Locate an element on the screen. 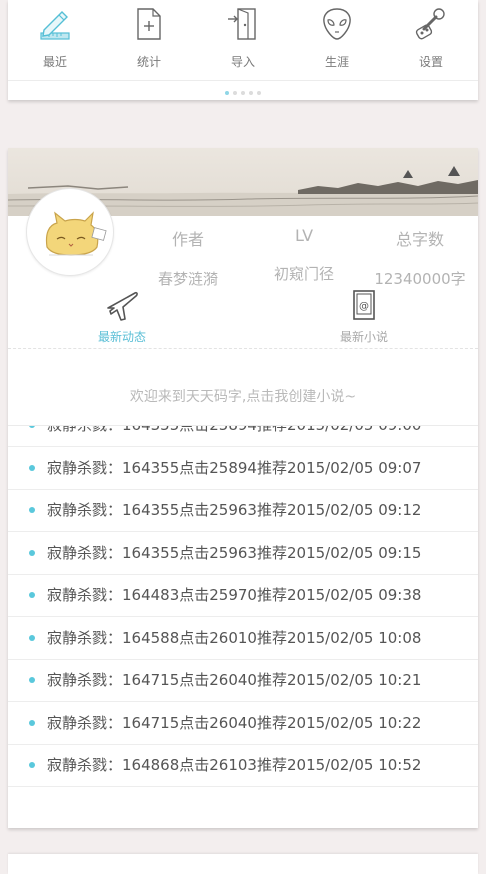  list-item: 寂静杀戮：164355点击25963推荐2015/02/05 09:15 is located at coordinates (243, 553).